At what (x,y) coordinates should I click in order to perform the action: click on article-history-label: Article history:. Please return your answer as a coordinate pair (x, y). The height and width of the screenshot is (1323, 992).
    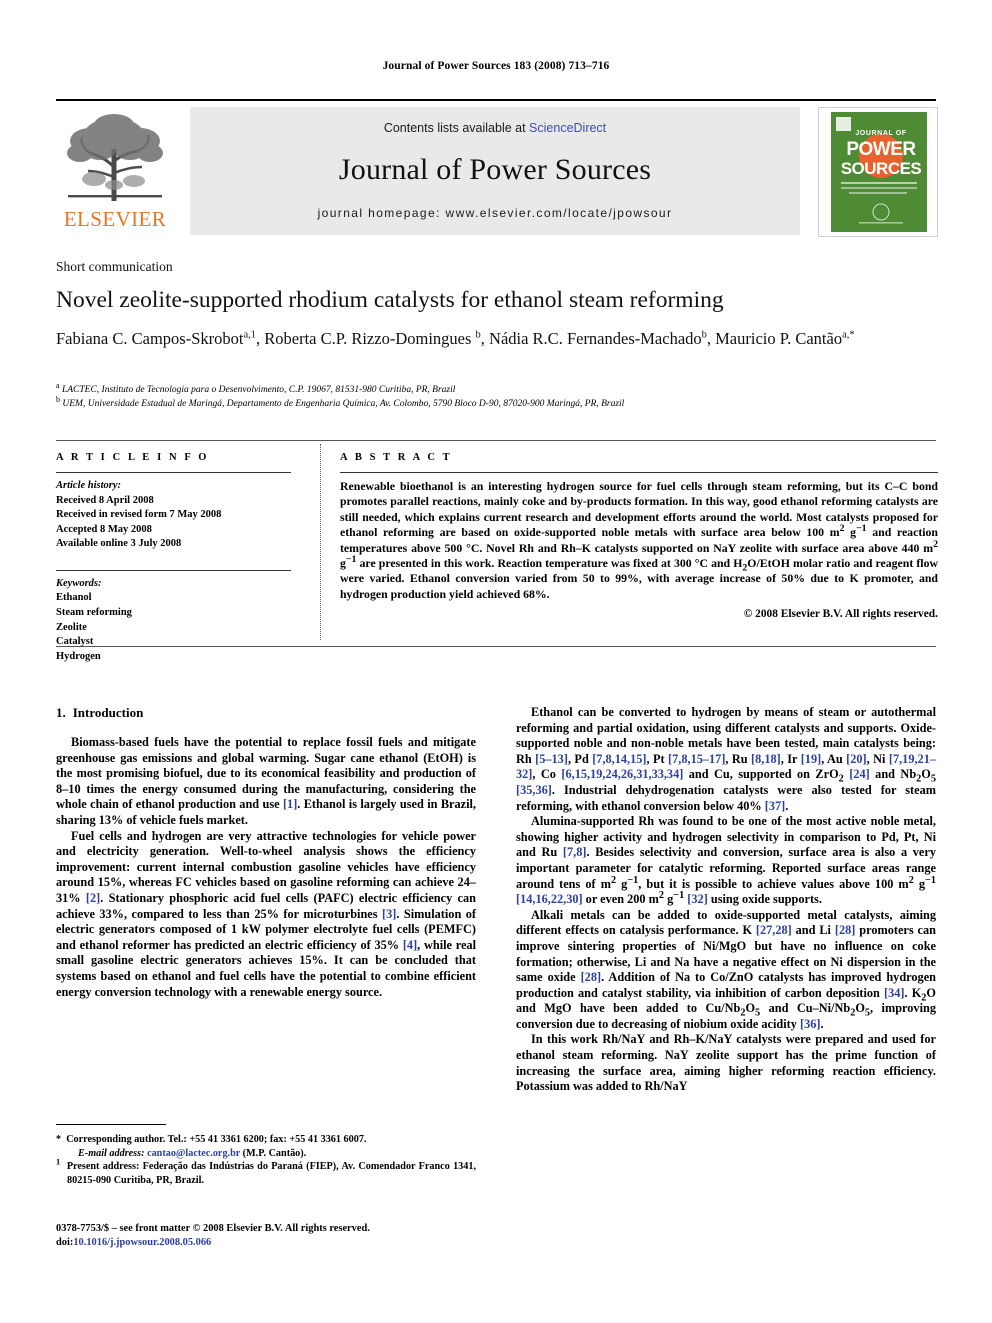
    Looking at the image, I should click on (89, 485).